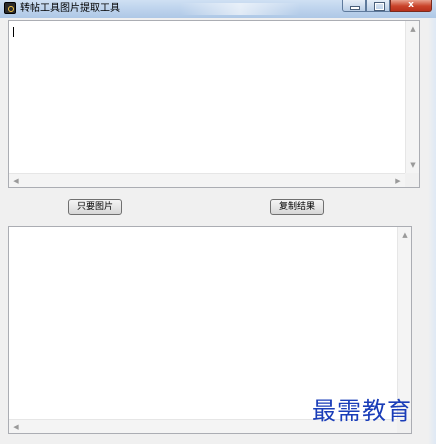 The width and height of the screenshot is (436, 444). What do you see at coordinates (297, 207) in the screenshot?
I see `copy-result-button: 复制结果` at bounding box center [297, 207].